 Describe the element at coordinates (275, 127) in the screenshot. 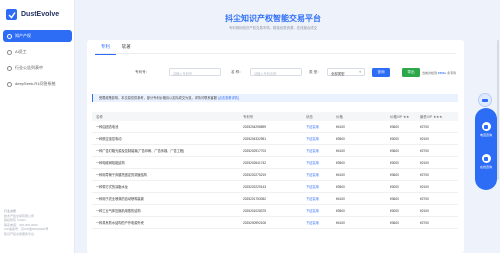

I see `table-row: 一种由固态电池 2025204298899 下证实用 ¥4100 ¥3600 ¥2700` at that location.